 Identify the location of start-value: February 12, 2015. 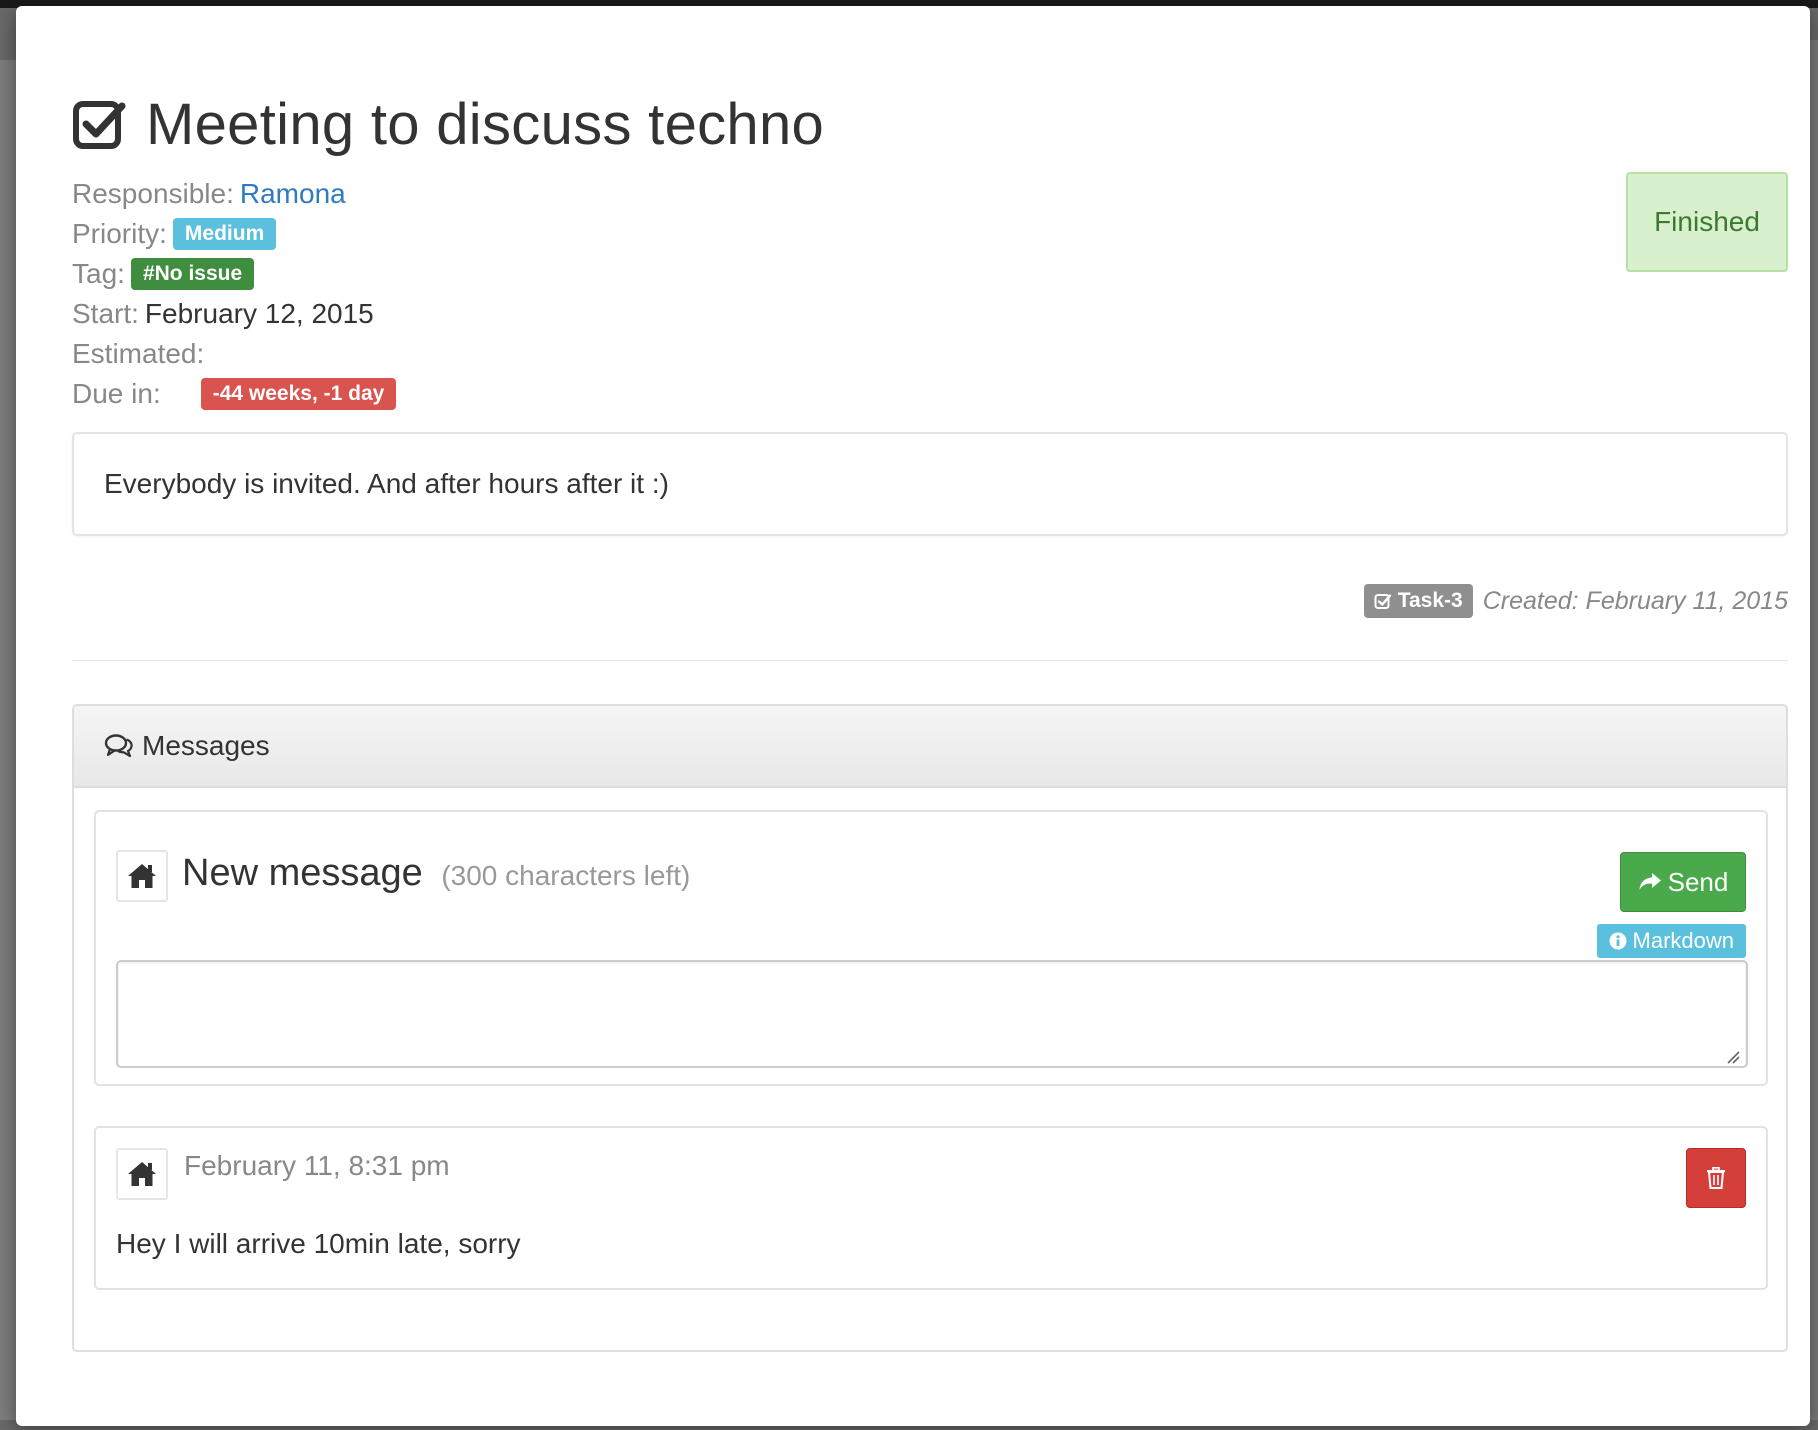
(259, 313).